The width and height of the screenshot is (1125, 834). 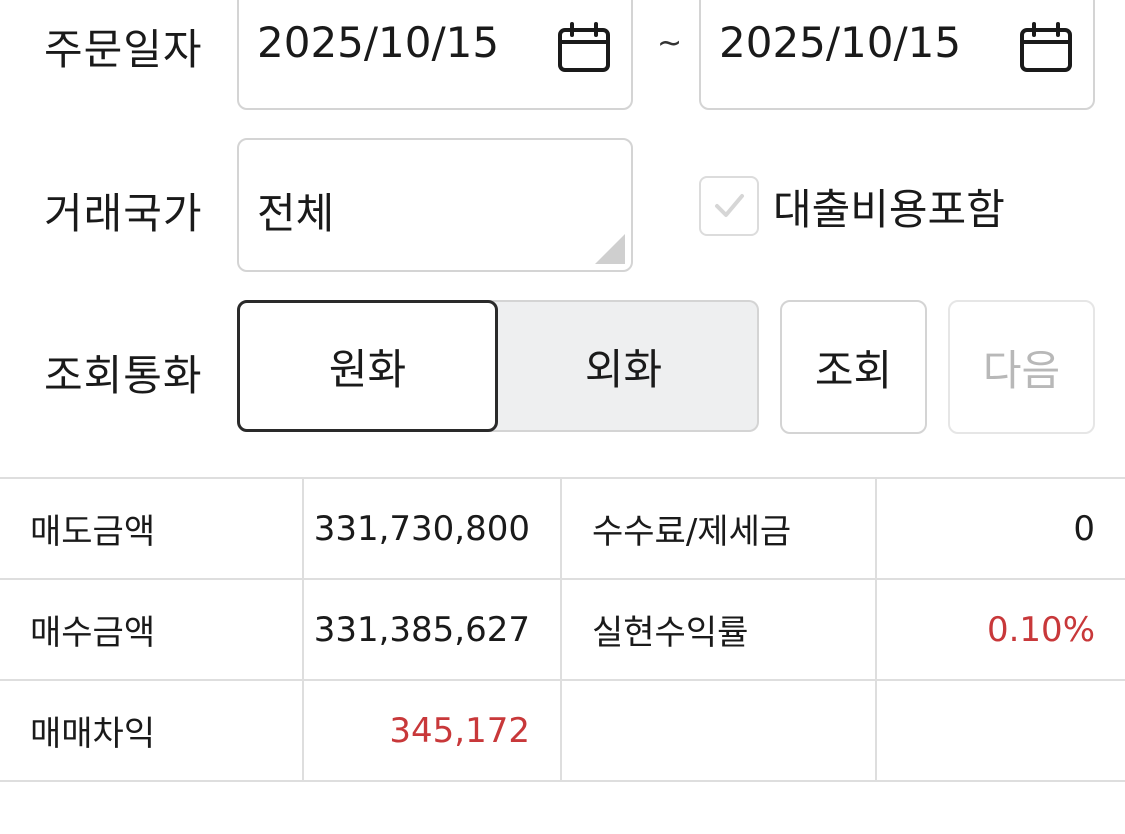 What do you see at coordinates (152, 528) in the screenshot?
I see `sell-amount-label: 매도금액` at bounding box center [152, 528].